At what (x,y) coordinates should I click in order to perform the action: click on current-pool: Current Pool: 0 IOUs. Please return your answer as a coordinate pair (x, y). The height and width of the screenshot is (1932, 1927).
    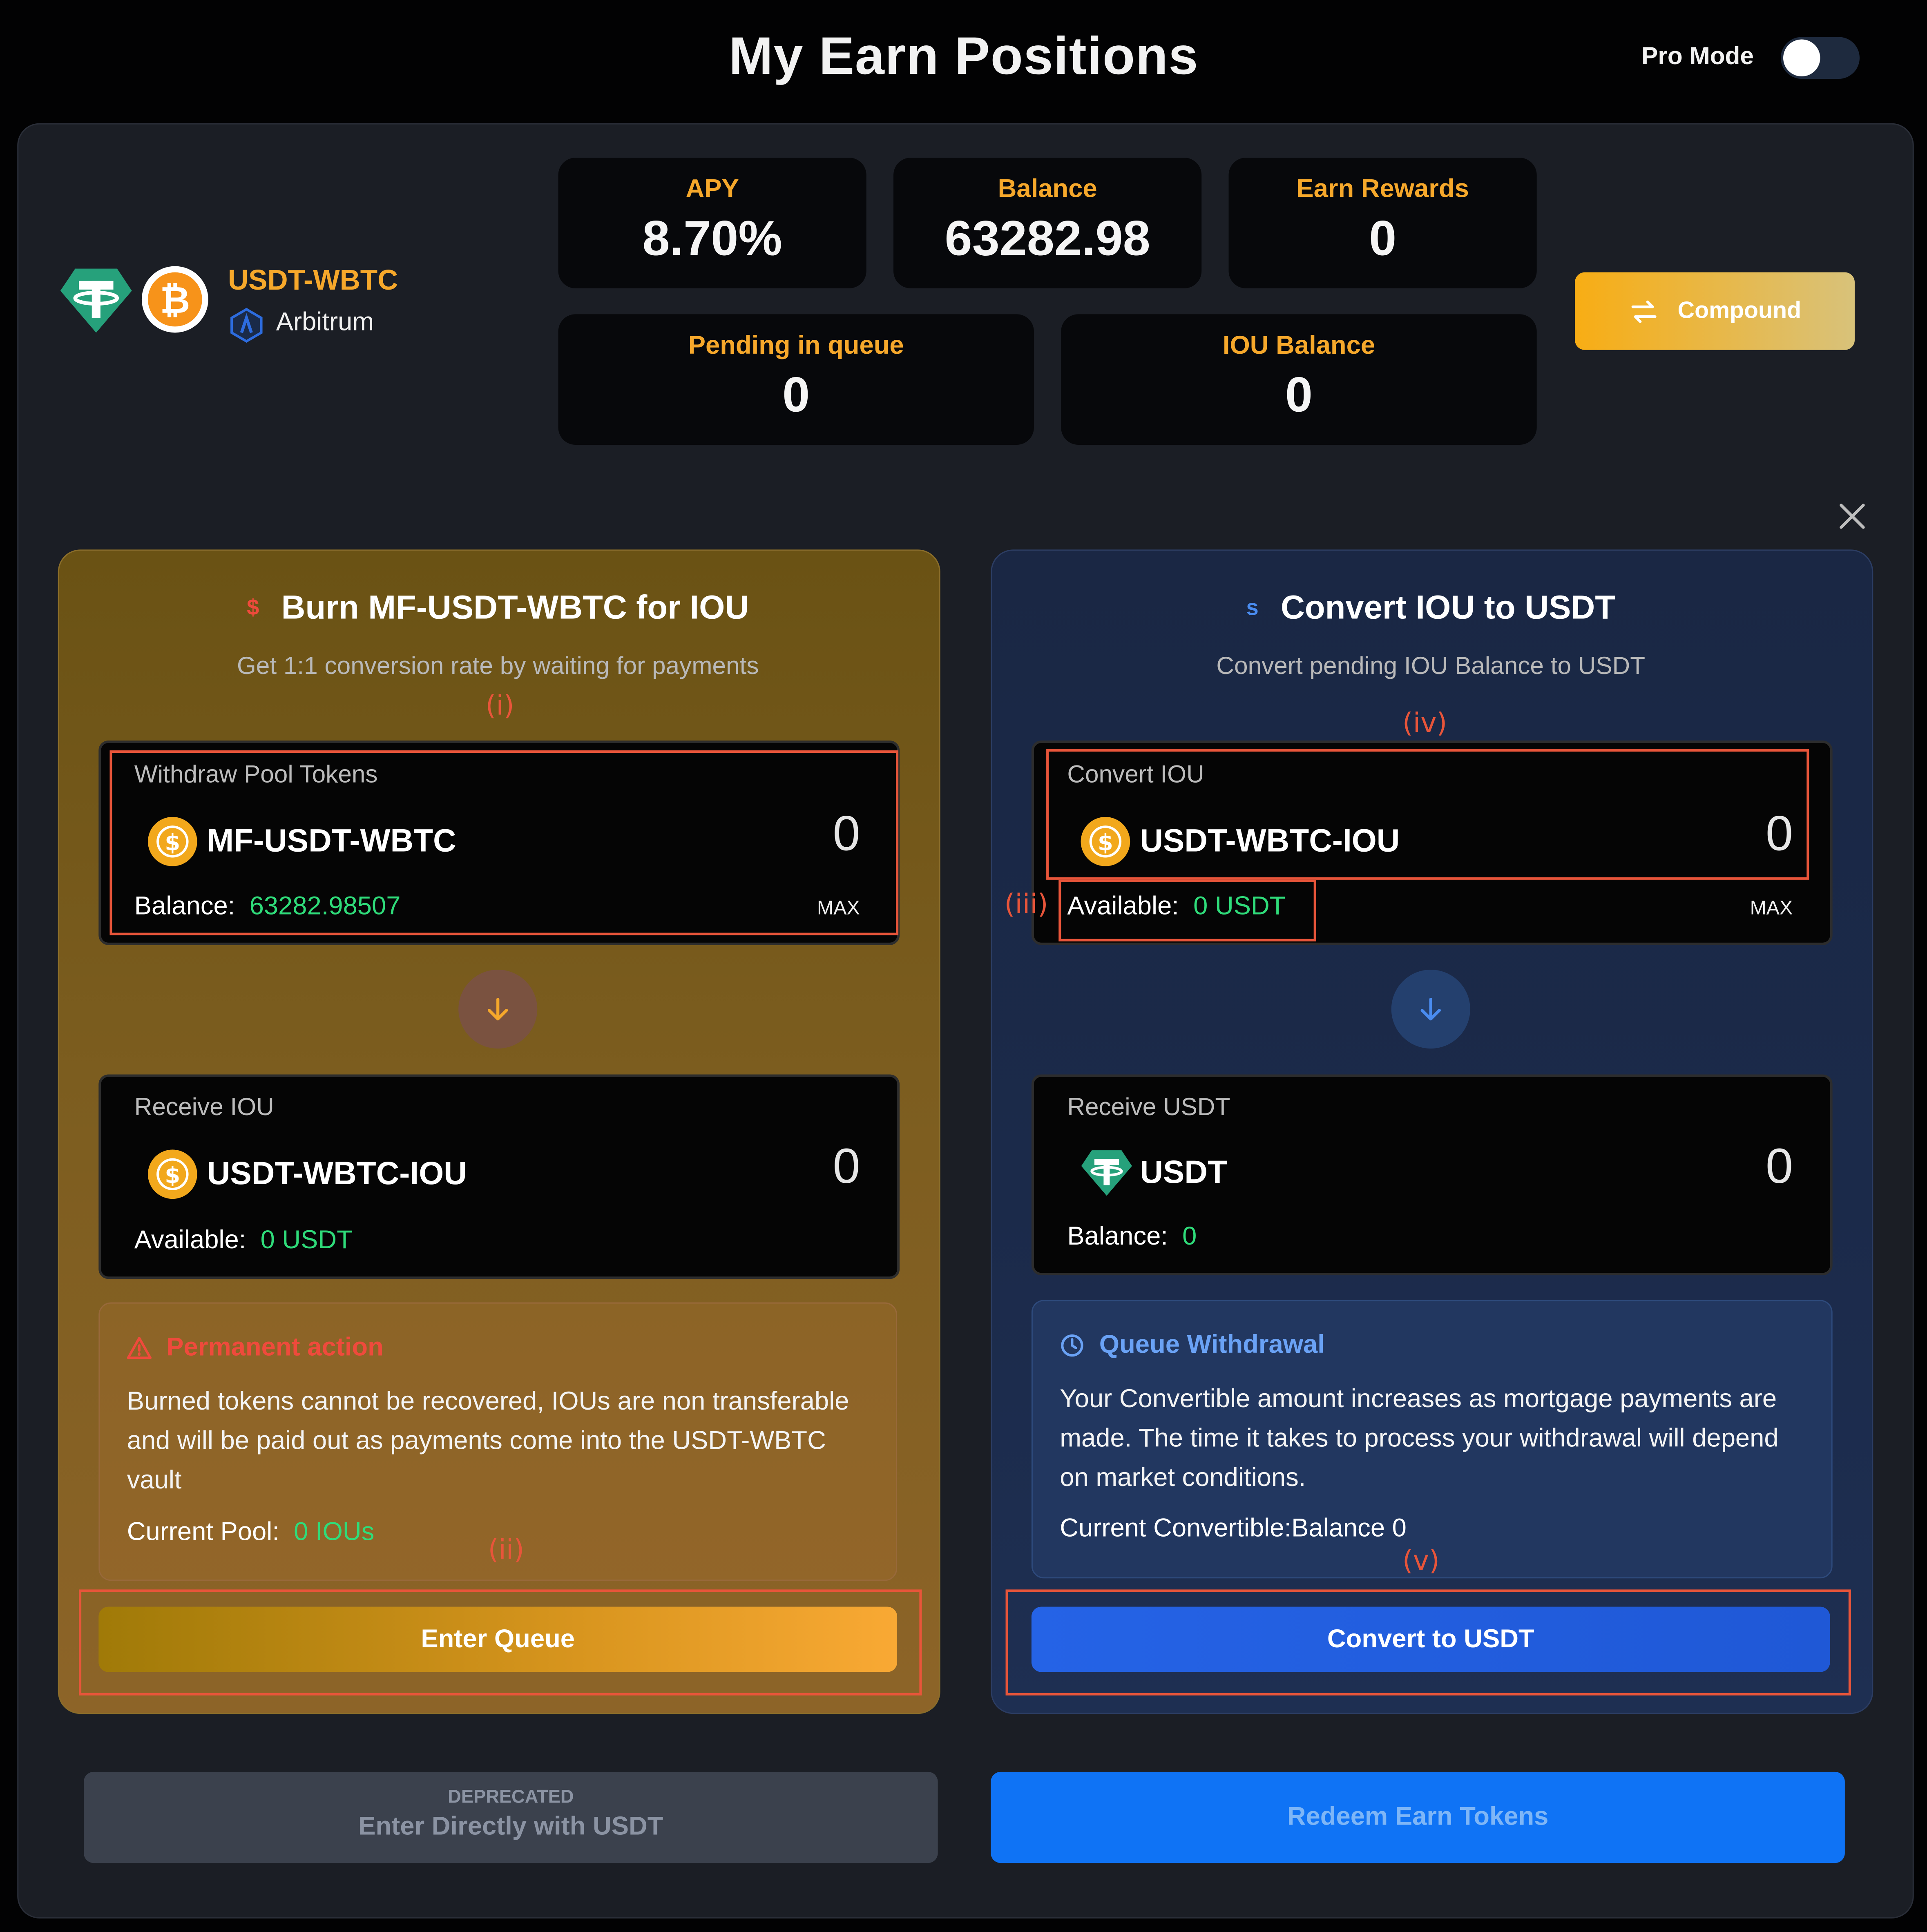
    Looking at the image, I should click on (251, 1532).